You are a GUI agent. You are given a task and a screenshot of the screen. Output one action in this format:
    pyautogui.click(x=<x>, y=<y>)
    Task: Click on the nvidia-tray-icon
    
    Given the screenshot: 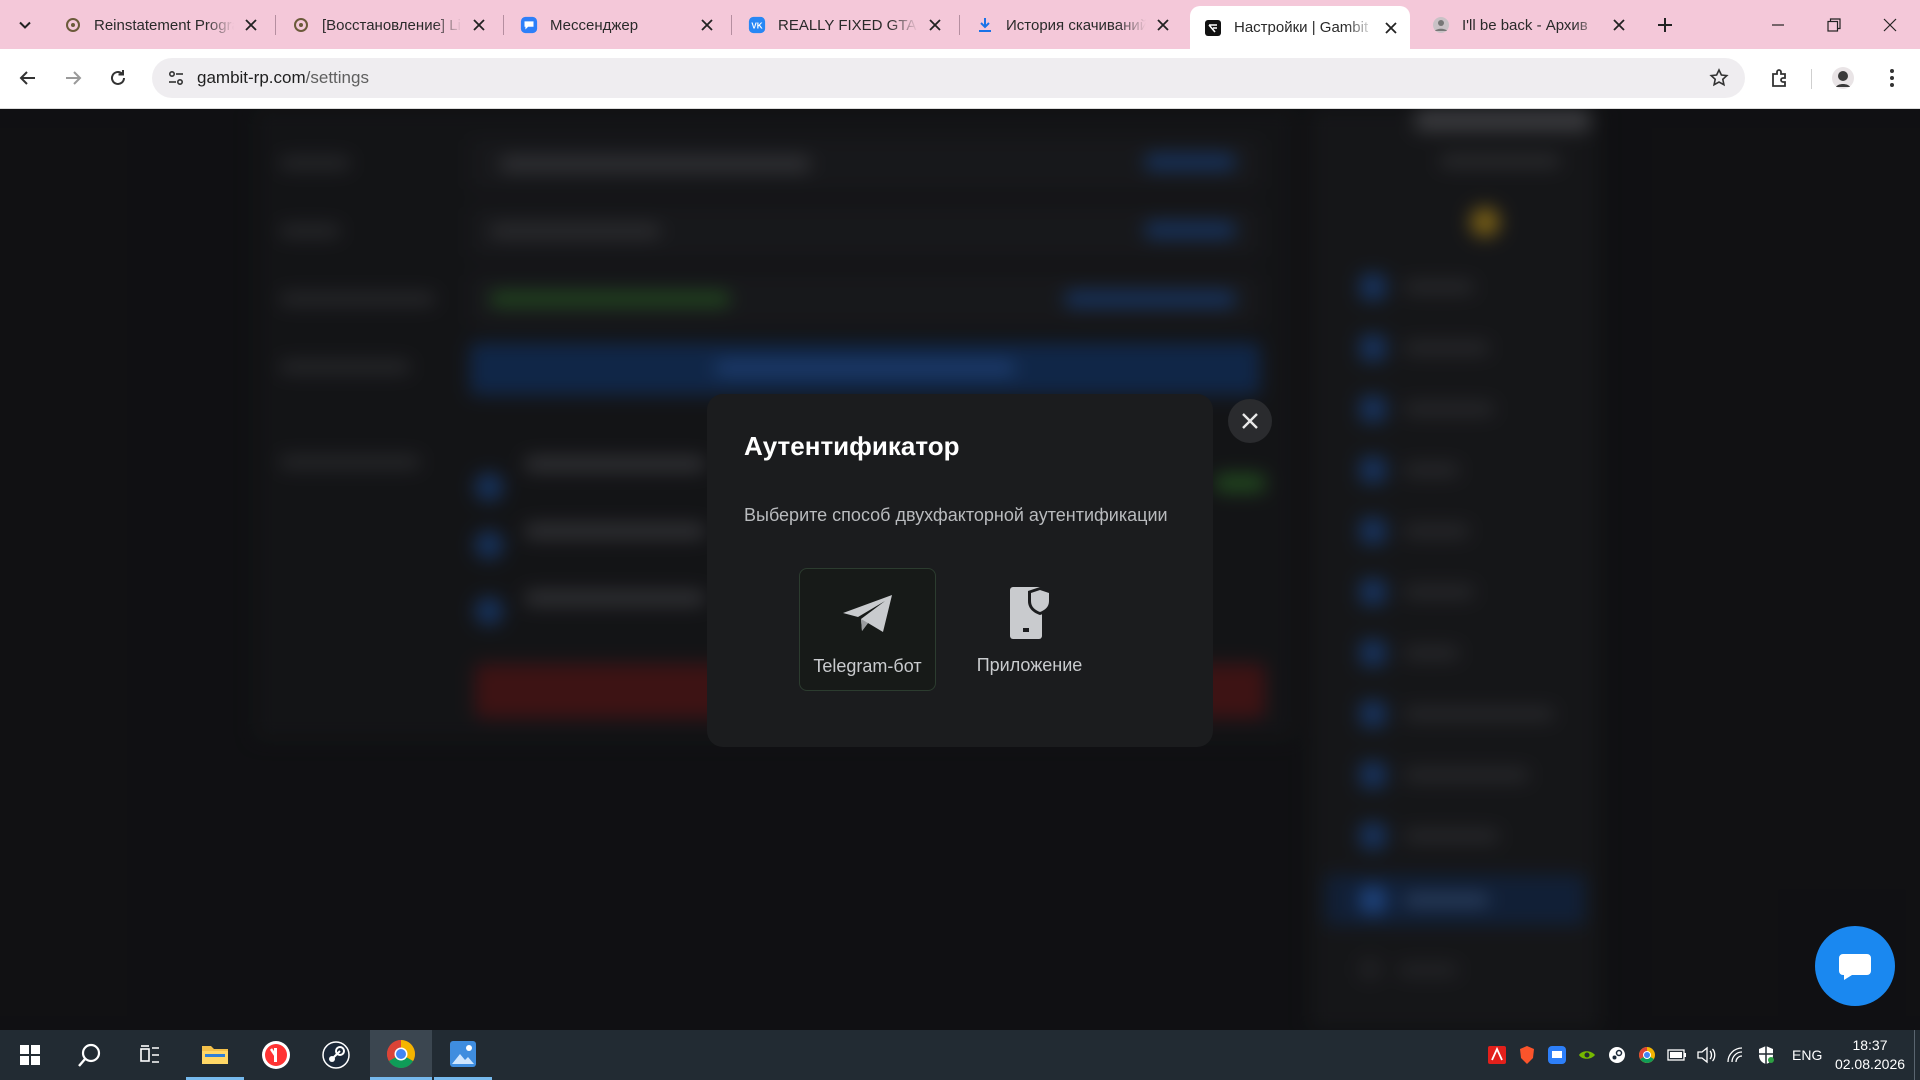 What is the action you would take?
    pyautogui.click(x=1587, y=1055)
    